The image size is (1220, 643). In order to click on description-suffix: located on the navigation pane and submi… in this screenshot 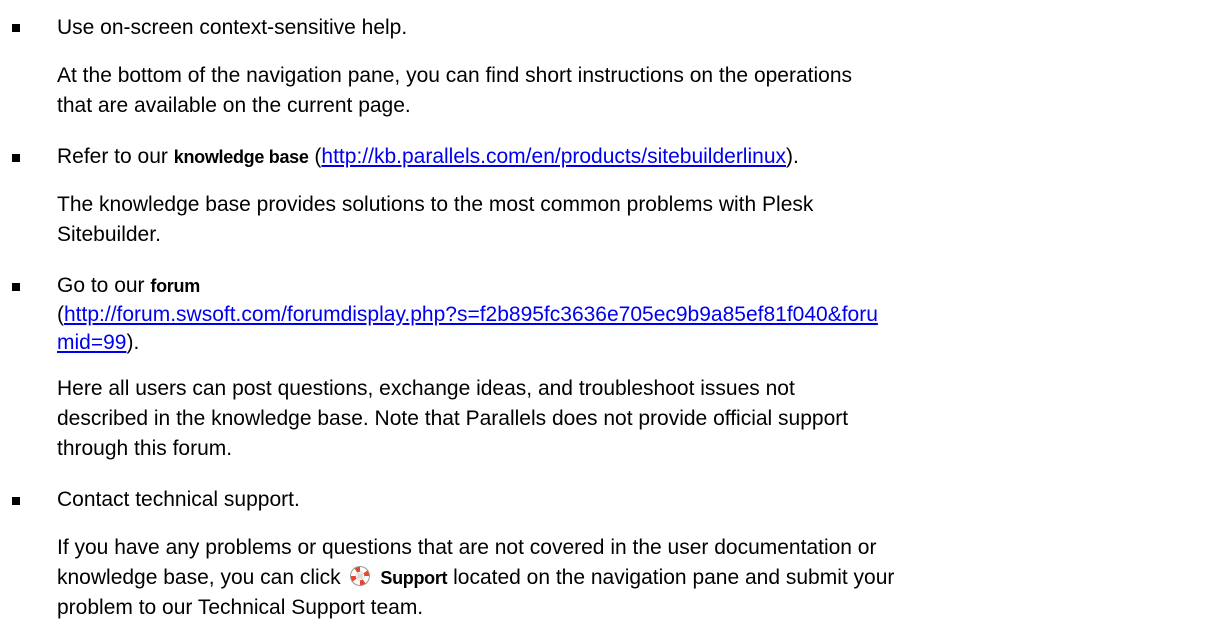, I will do `click(674, 577)`.